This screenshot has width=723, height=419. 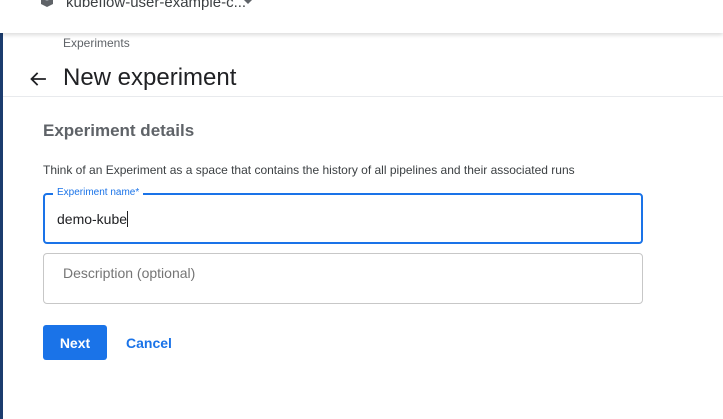 I want to click on description-field: Description (optional), so click(x=343, y=278).